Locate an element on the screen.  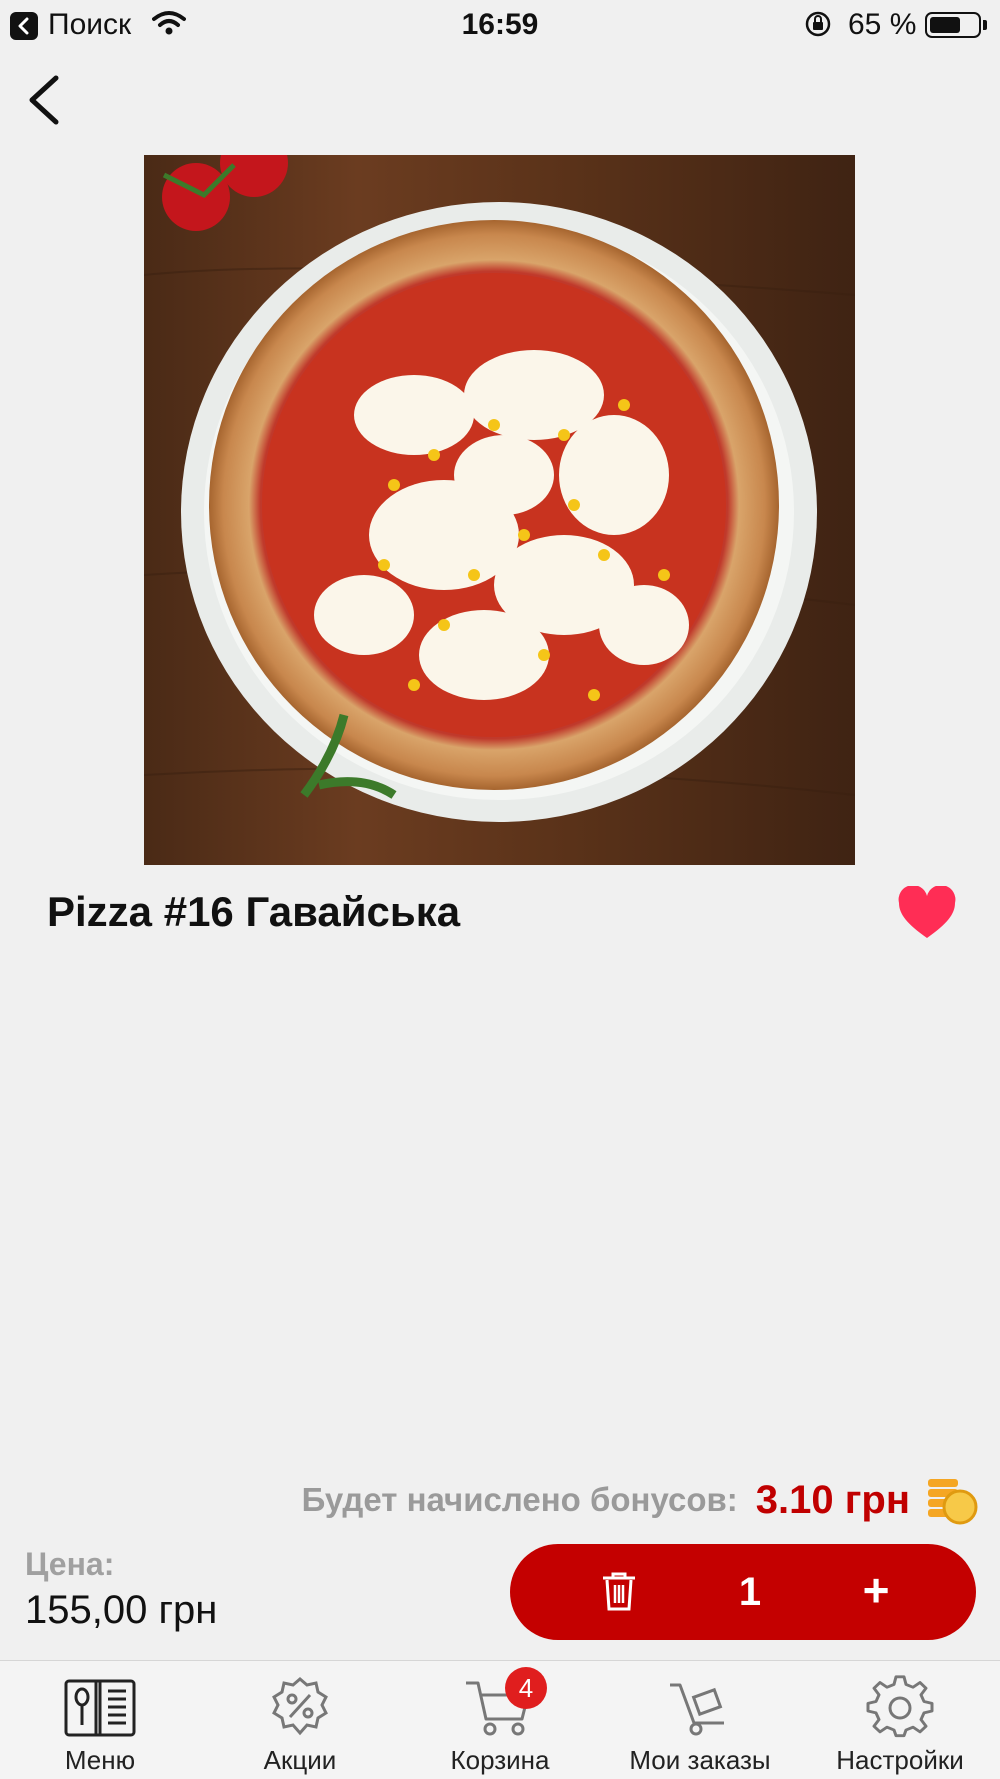
chevron-left-icon is located at coordinates (44, 100).